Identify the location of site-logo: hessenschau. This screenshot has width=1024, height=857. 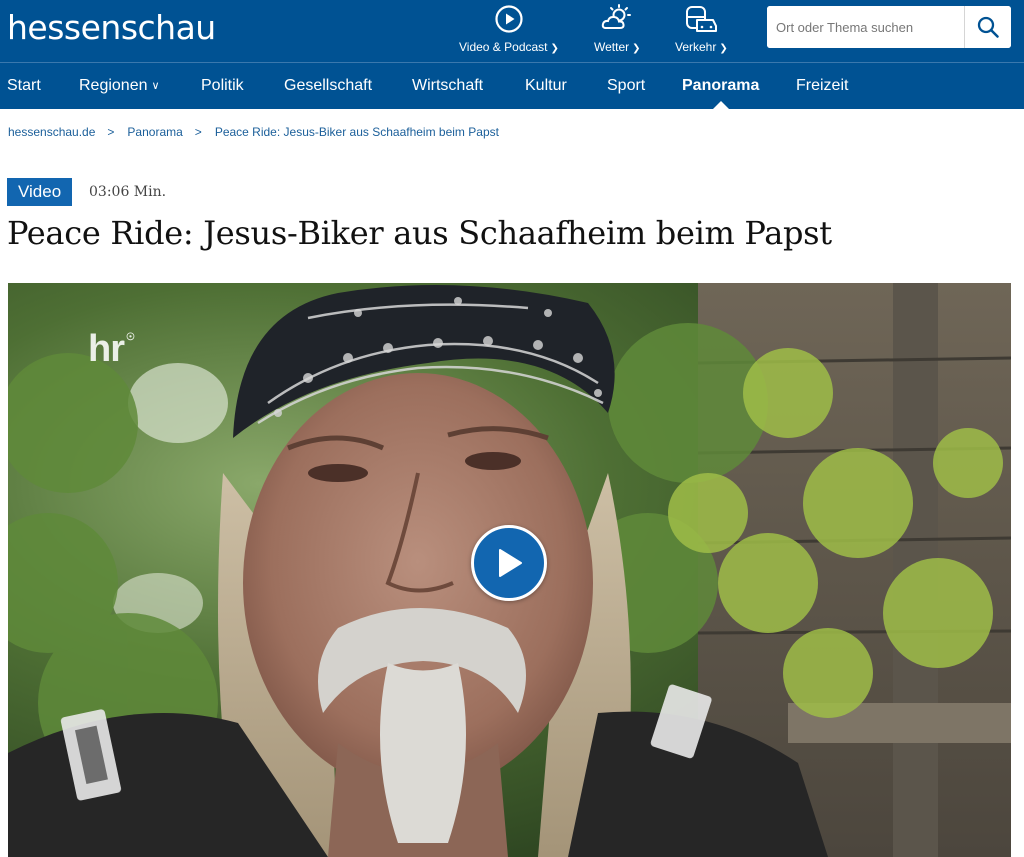
(111, 27).